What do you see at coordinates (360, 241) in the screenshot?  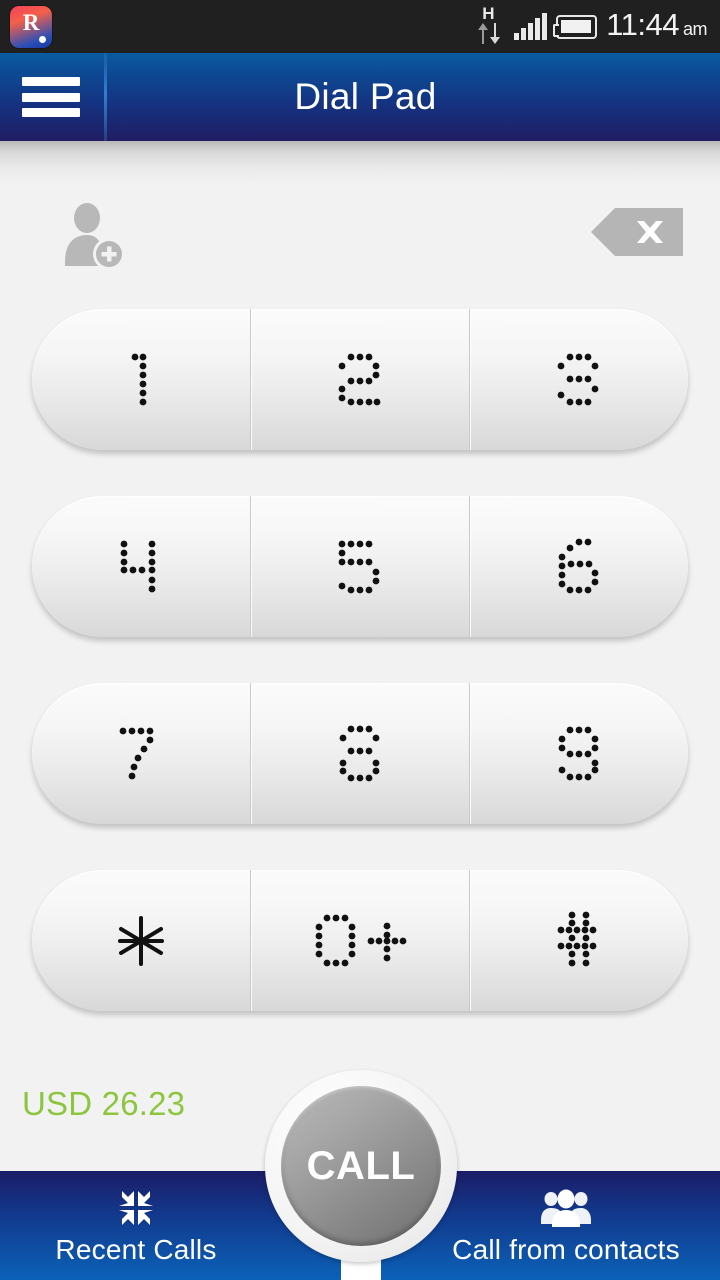 I see `action-row` at bounding box center [360, 241].